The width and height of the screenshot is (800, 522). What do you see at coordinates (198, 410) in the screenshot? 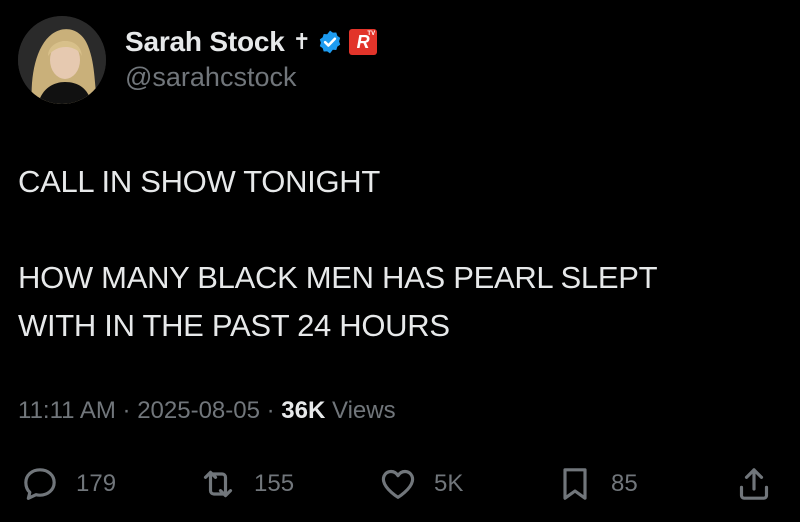
I see `tweet-date: 2025-08-05` at bounding box center [198, 410].